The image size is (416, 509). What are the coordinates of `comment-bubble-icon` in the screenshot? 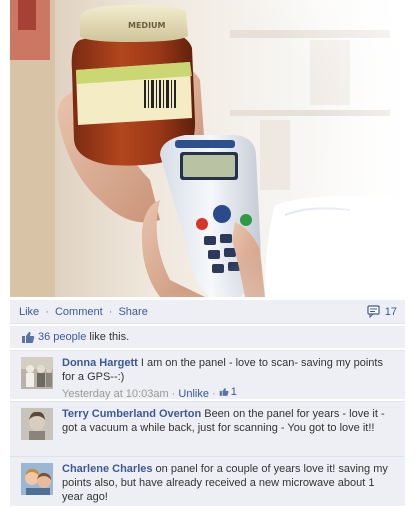 It's located at (373, 311).